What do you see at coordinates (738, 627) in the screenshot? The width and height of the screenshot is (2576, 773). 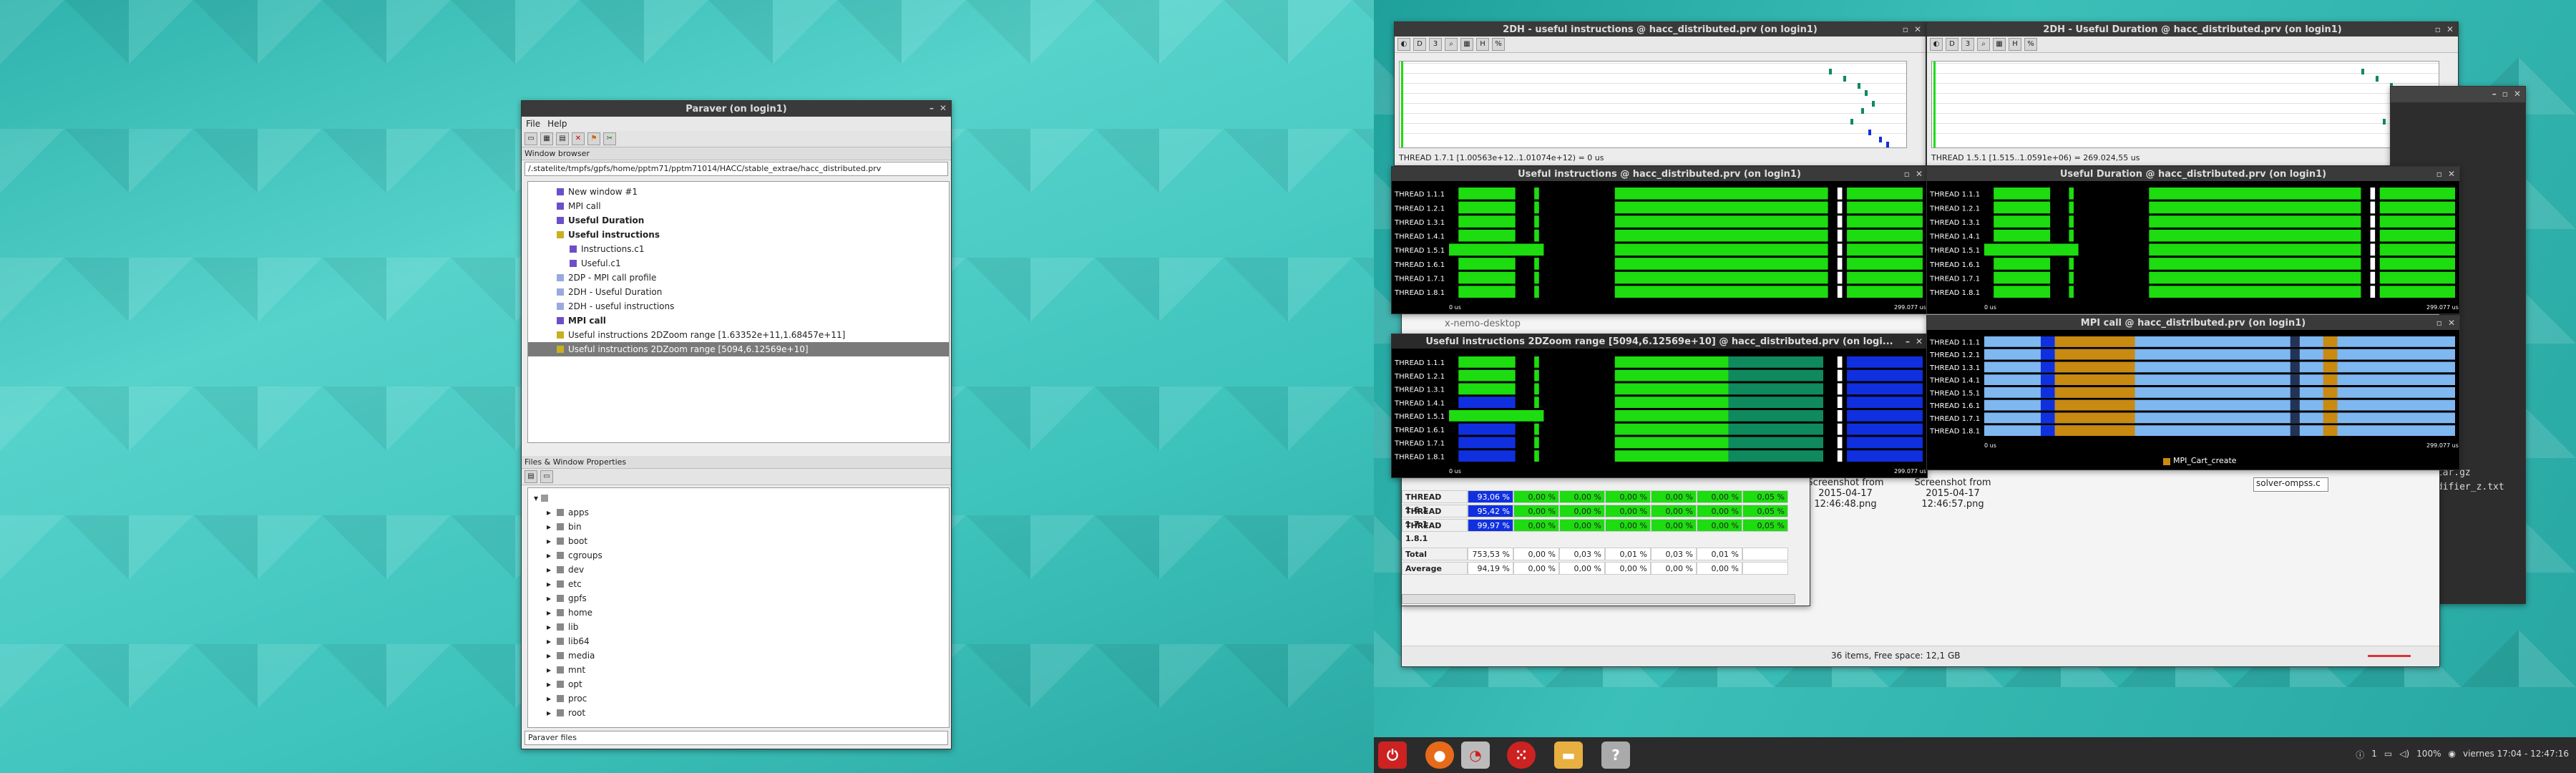 I see `folder-item: ▸ lib` at bounding box center [738, 627].